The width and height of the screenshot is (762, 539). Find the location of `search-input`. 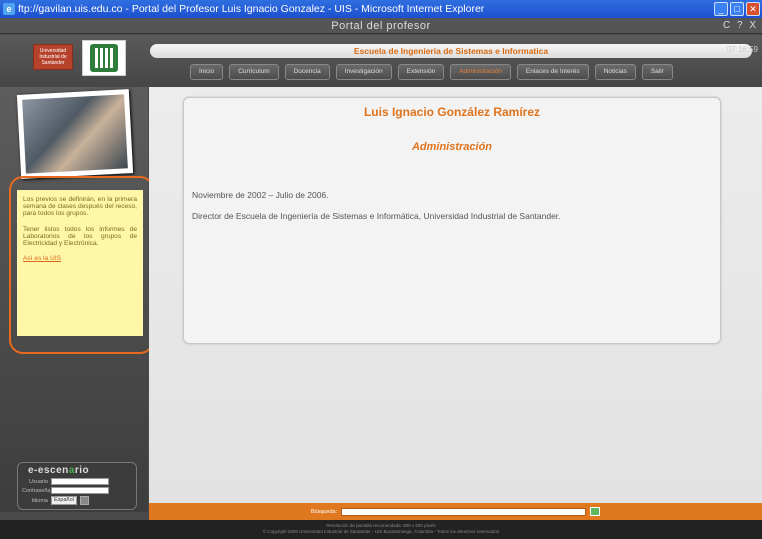

search-input is located at coordinates (464, 511).